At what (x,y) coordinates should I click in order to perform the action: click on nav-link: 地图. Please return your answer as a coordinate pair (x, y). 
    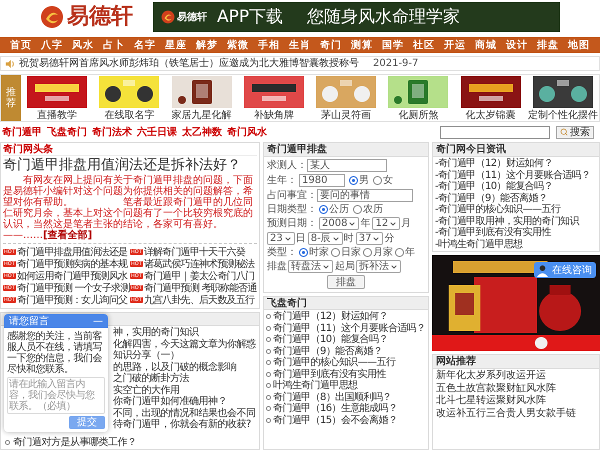
    Looking at the image, I should click on (579, 45).